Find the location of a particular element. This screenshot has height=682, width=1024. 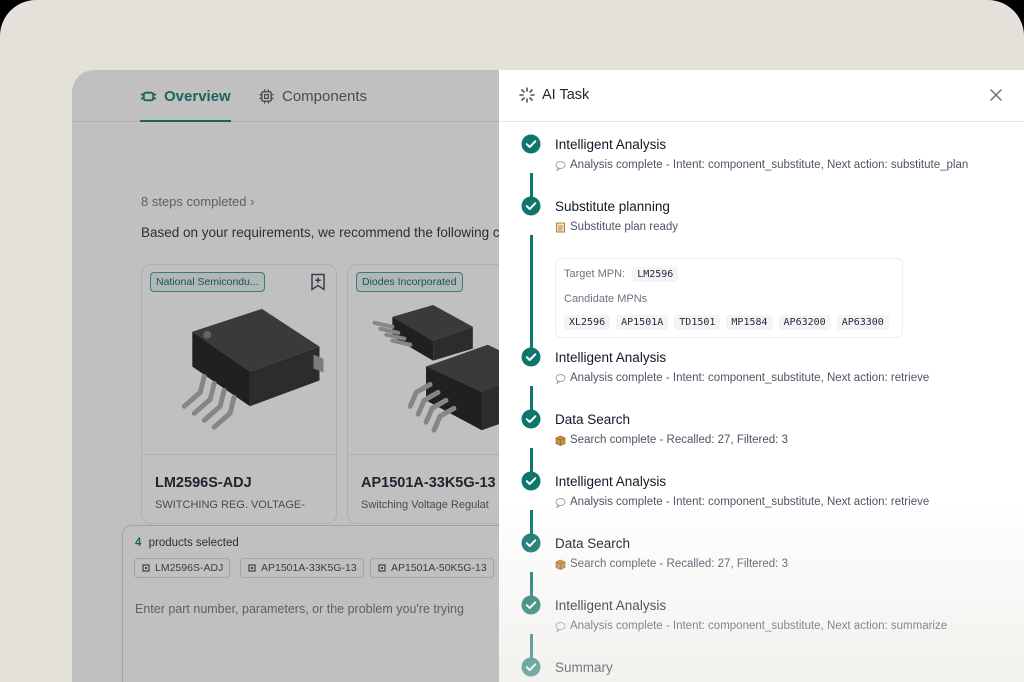

candidate-mpn-chip: XL2596 is located at coordinates (587, 322).